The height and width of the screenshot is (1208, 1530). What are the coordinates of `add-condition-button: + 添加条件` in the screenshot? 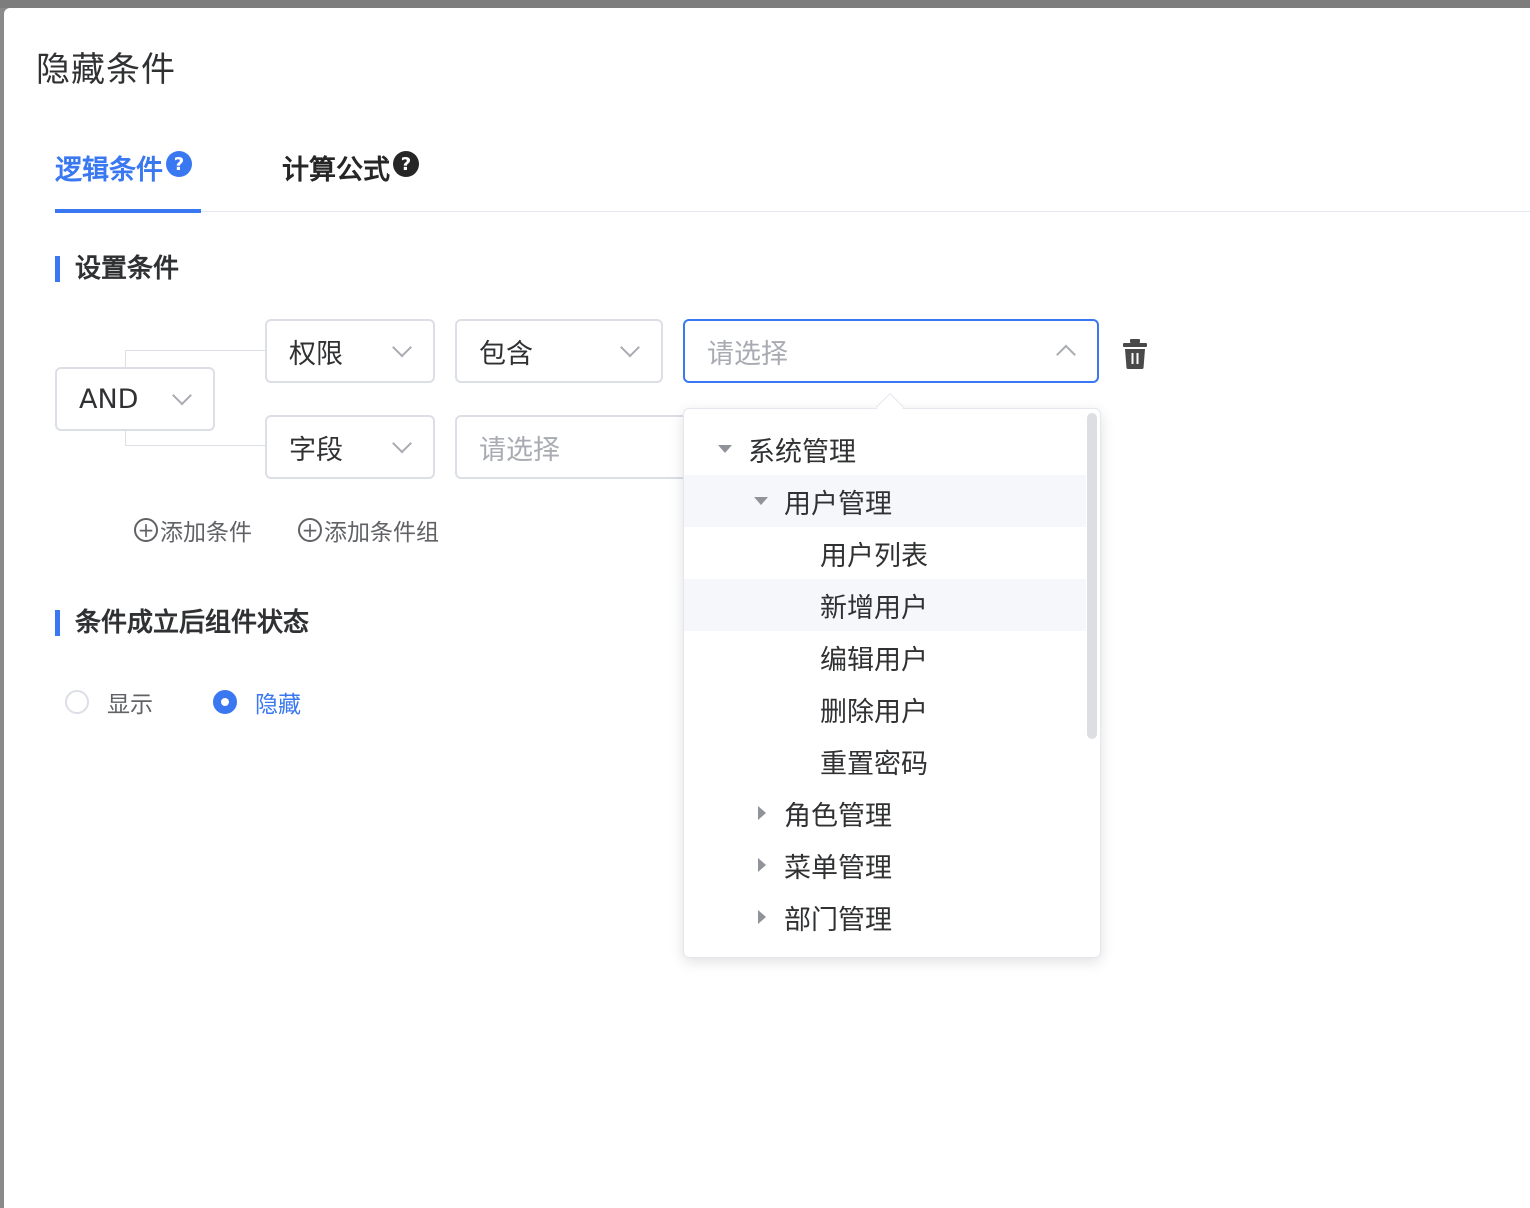 It's located at (193, 530).